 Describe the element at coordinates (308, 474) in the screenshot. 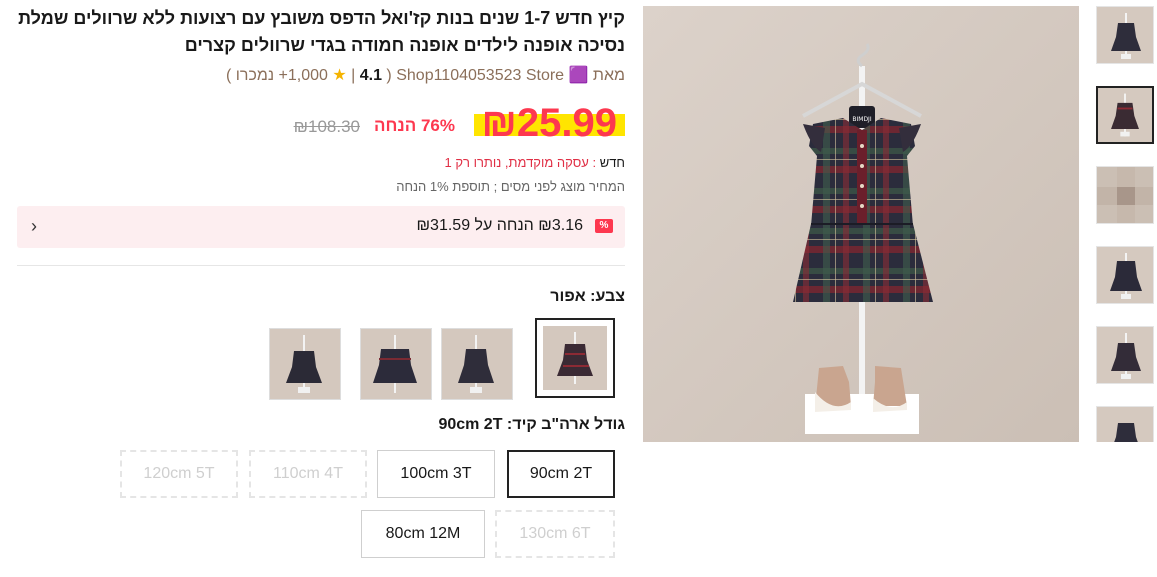

I see `size-option-110cm-4t: 110cm 4T` at that location.